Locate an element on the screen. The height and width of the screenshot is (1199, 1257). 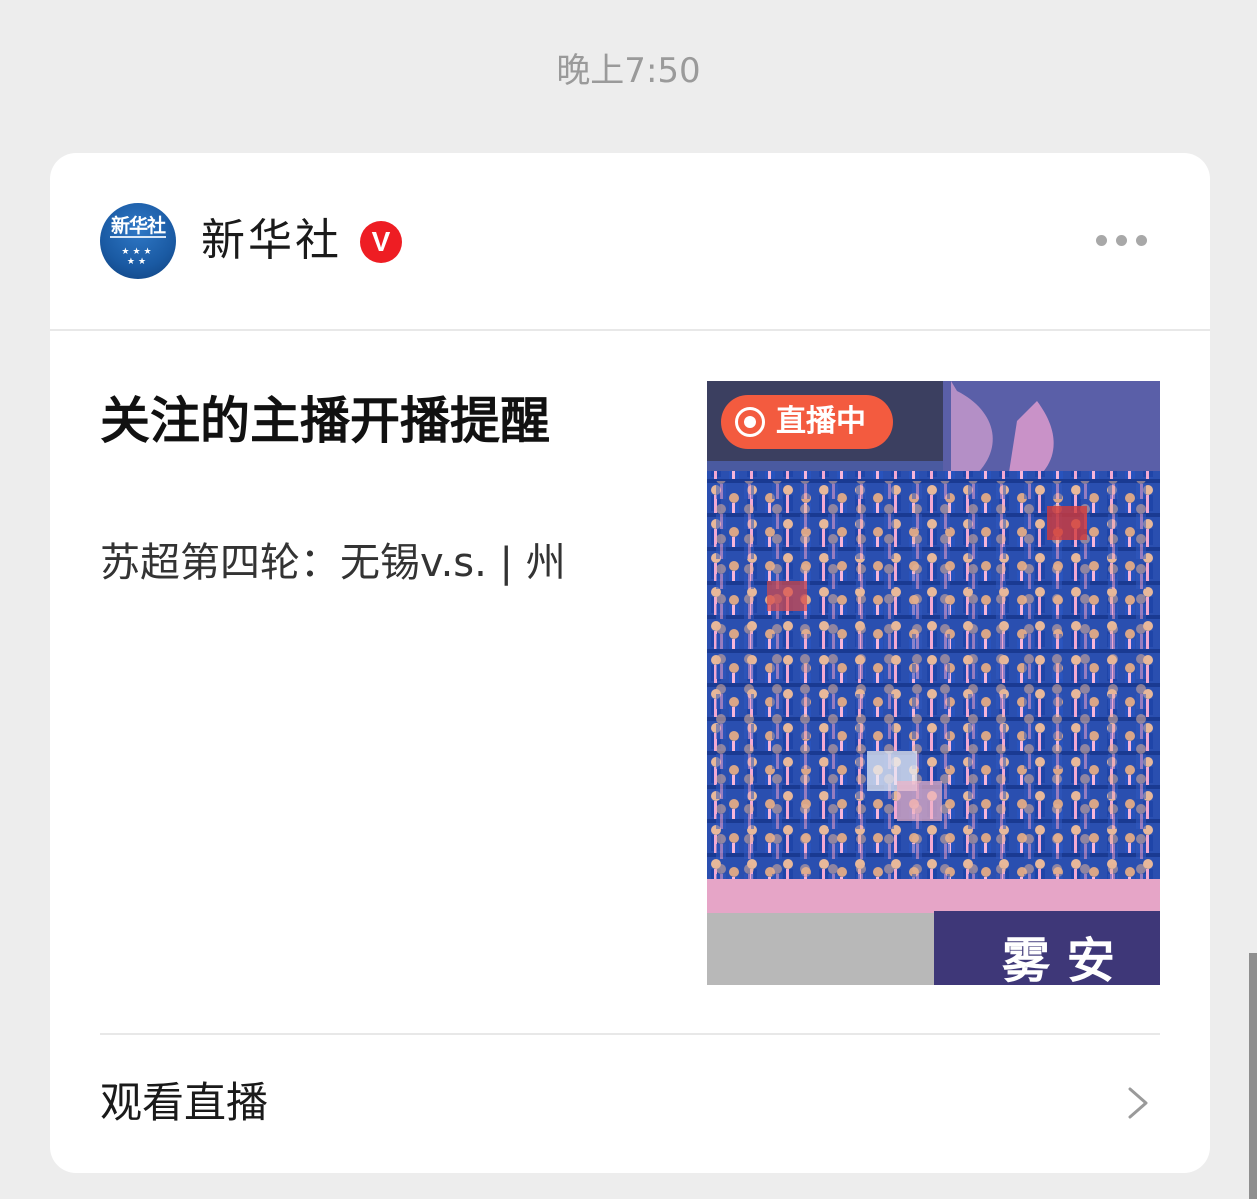
chevron-right-icon is located at coordinates (1138, 1103).